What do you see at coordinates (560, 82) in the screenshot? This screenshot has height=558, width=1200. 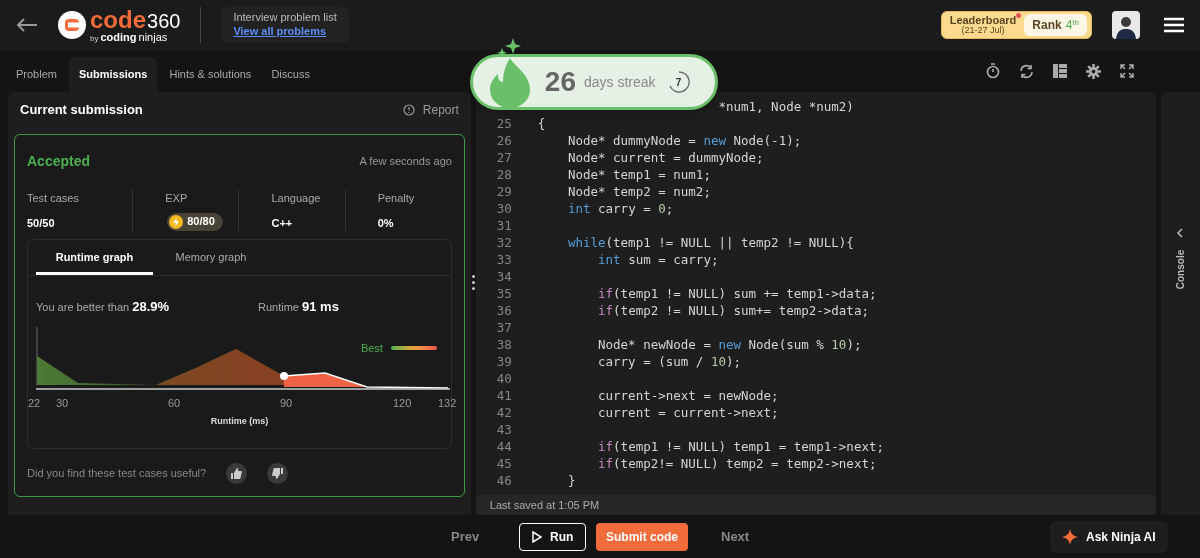 I see `streak-count: 26` at bounding box center [560, 82].